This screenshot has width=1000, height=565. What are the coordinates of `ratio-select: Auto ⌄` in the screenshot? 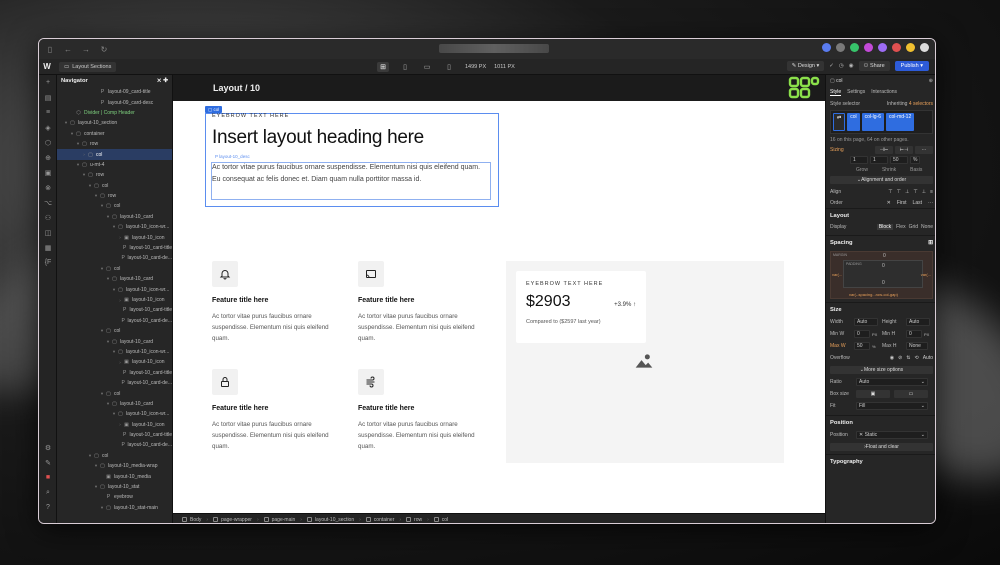 It's located at (892, 382).